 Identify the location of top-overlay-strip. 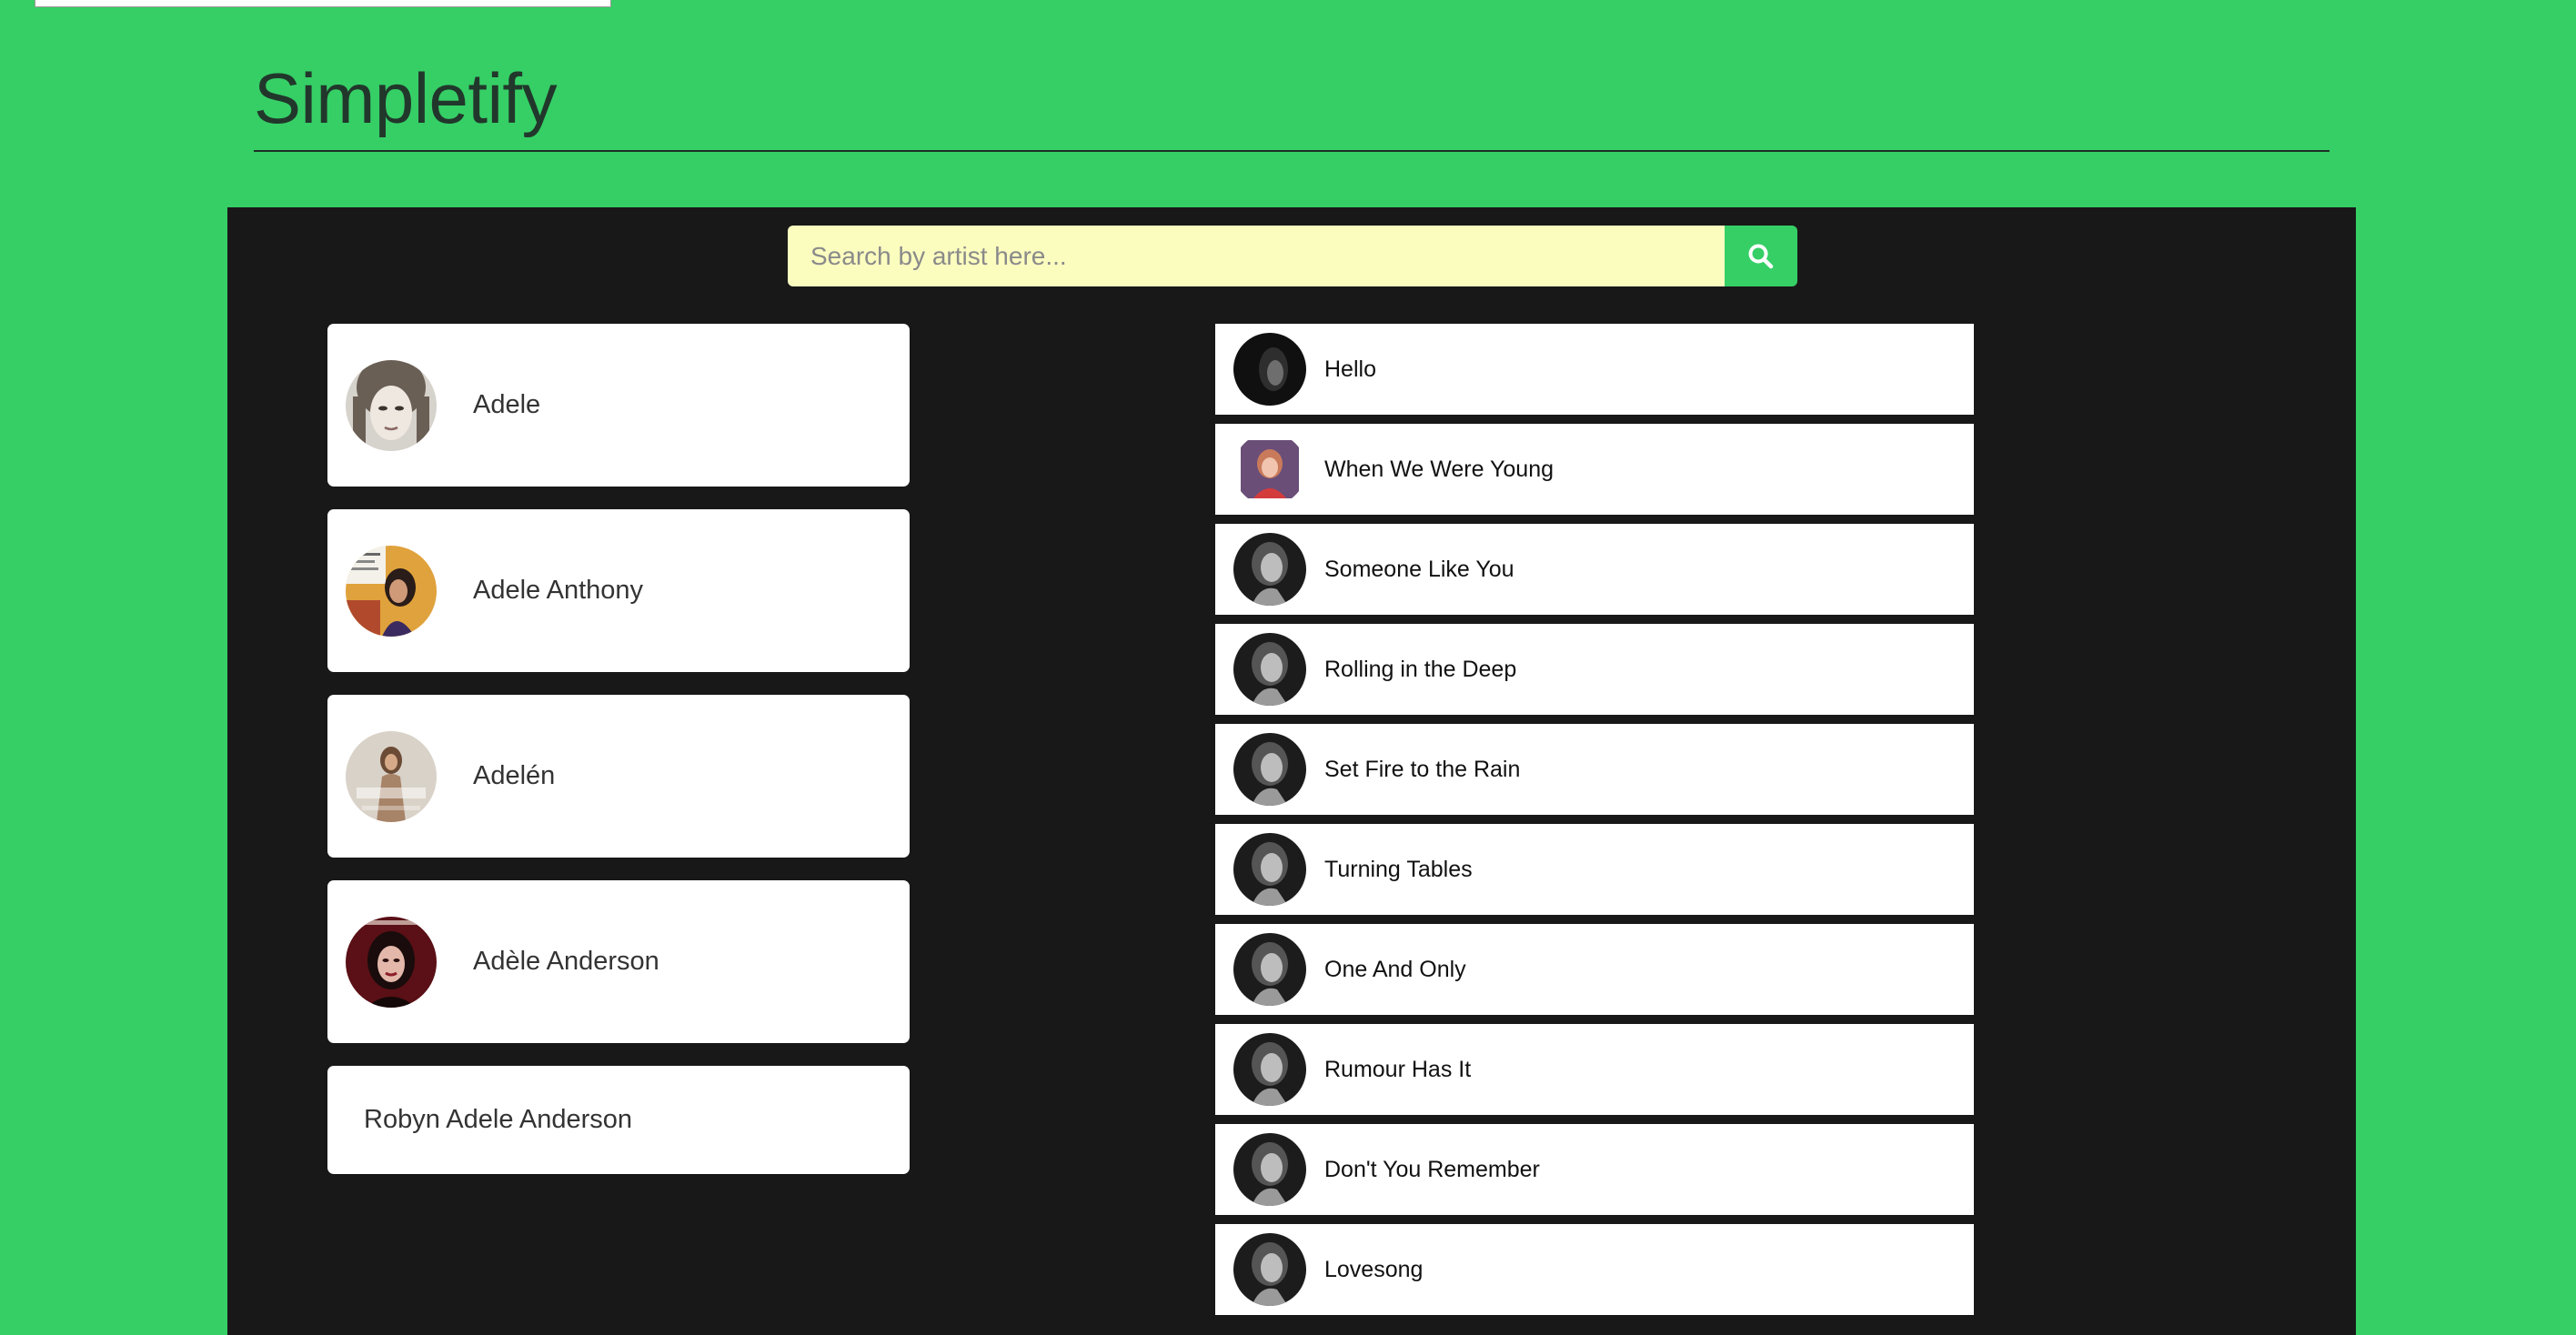
(323, 4).